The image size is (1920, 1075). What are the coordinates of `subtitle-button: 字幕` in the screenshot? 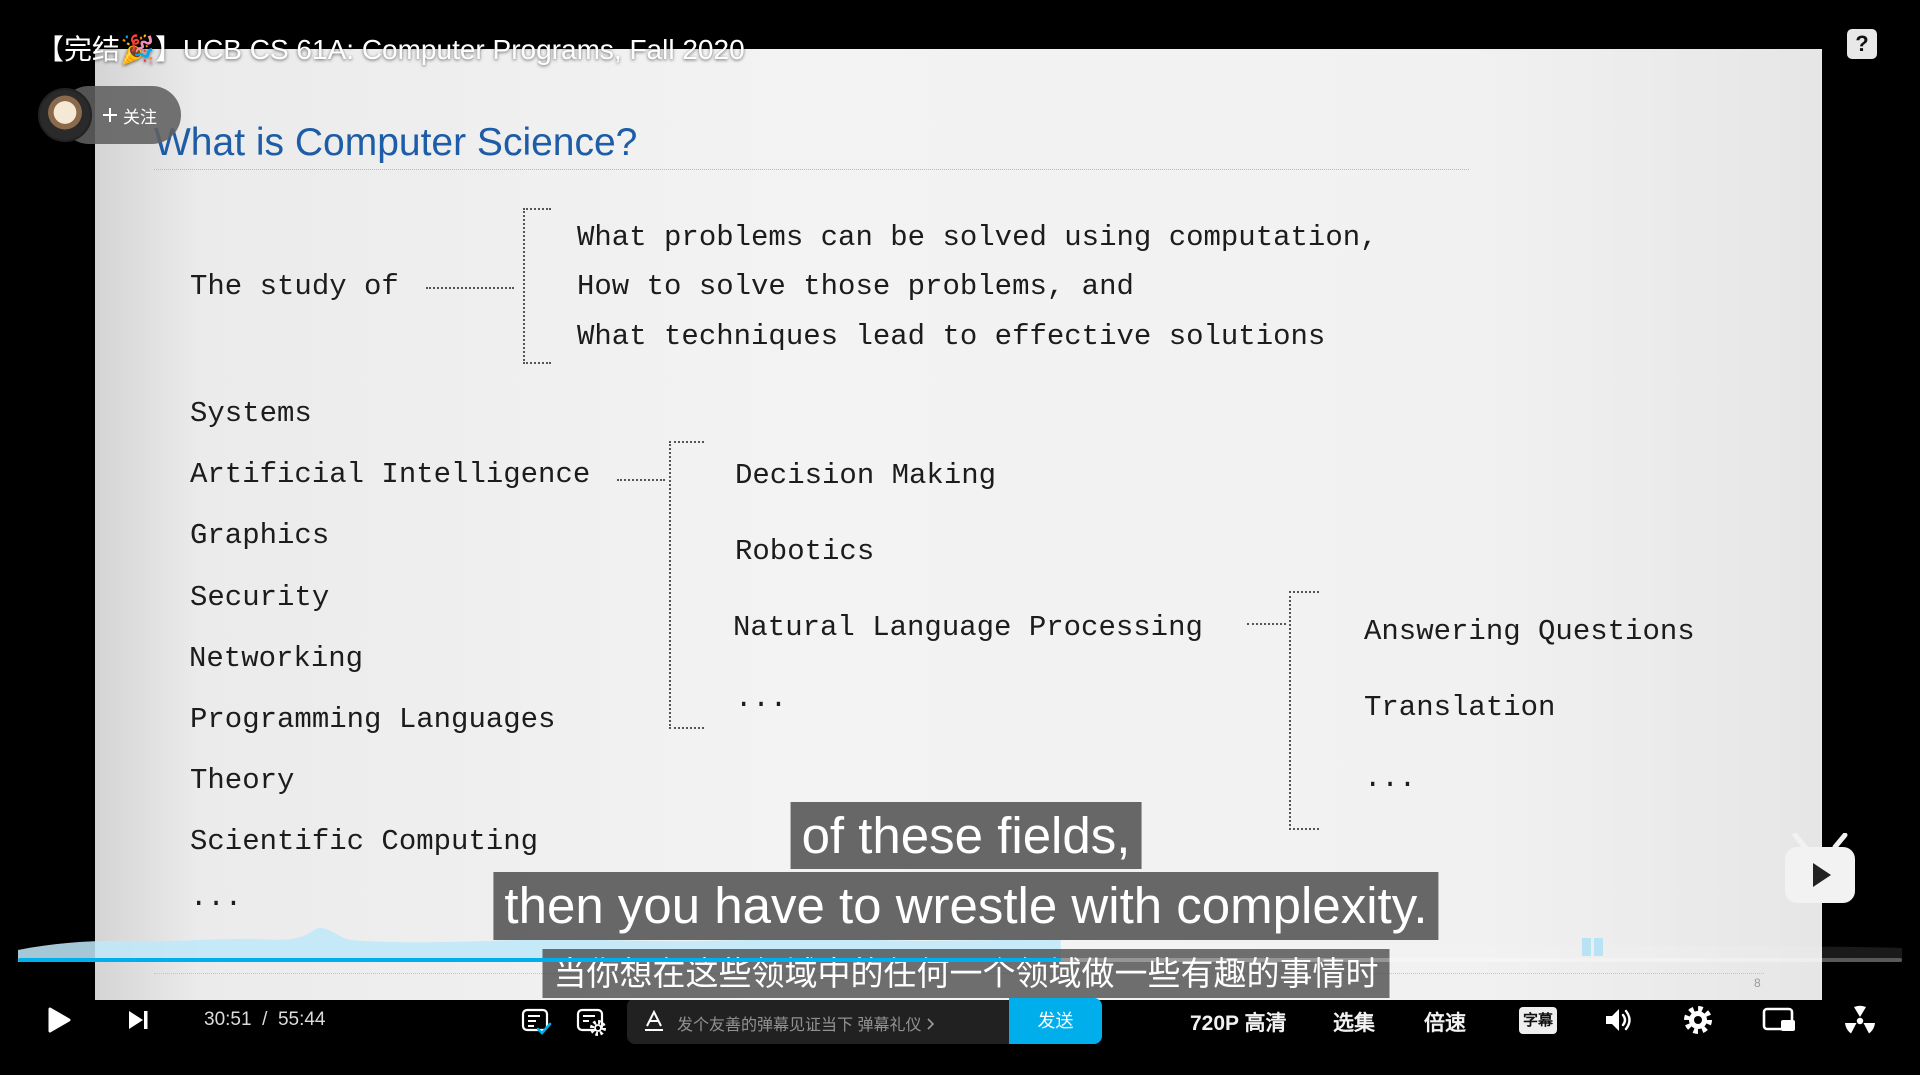 It's located at (1538, 1020).